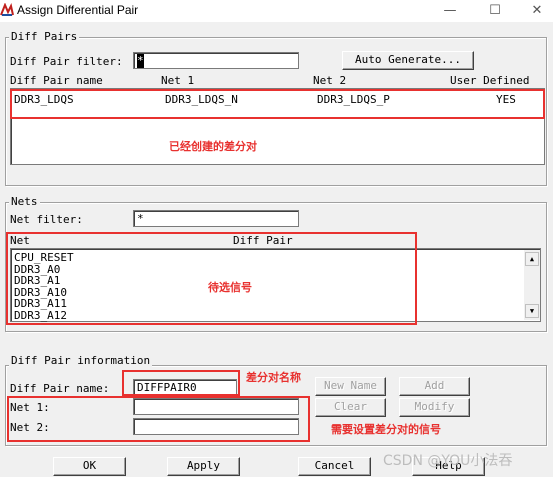 The image size is (553, 477). What do you see at coordinates (181, 383) in the screenshot?
I see `pair-name-highlight` at bounding box center [181, 383].